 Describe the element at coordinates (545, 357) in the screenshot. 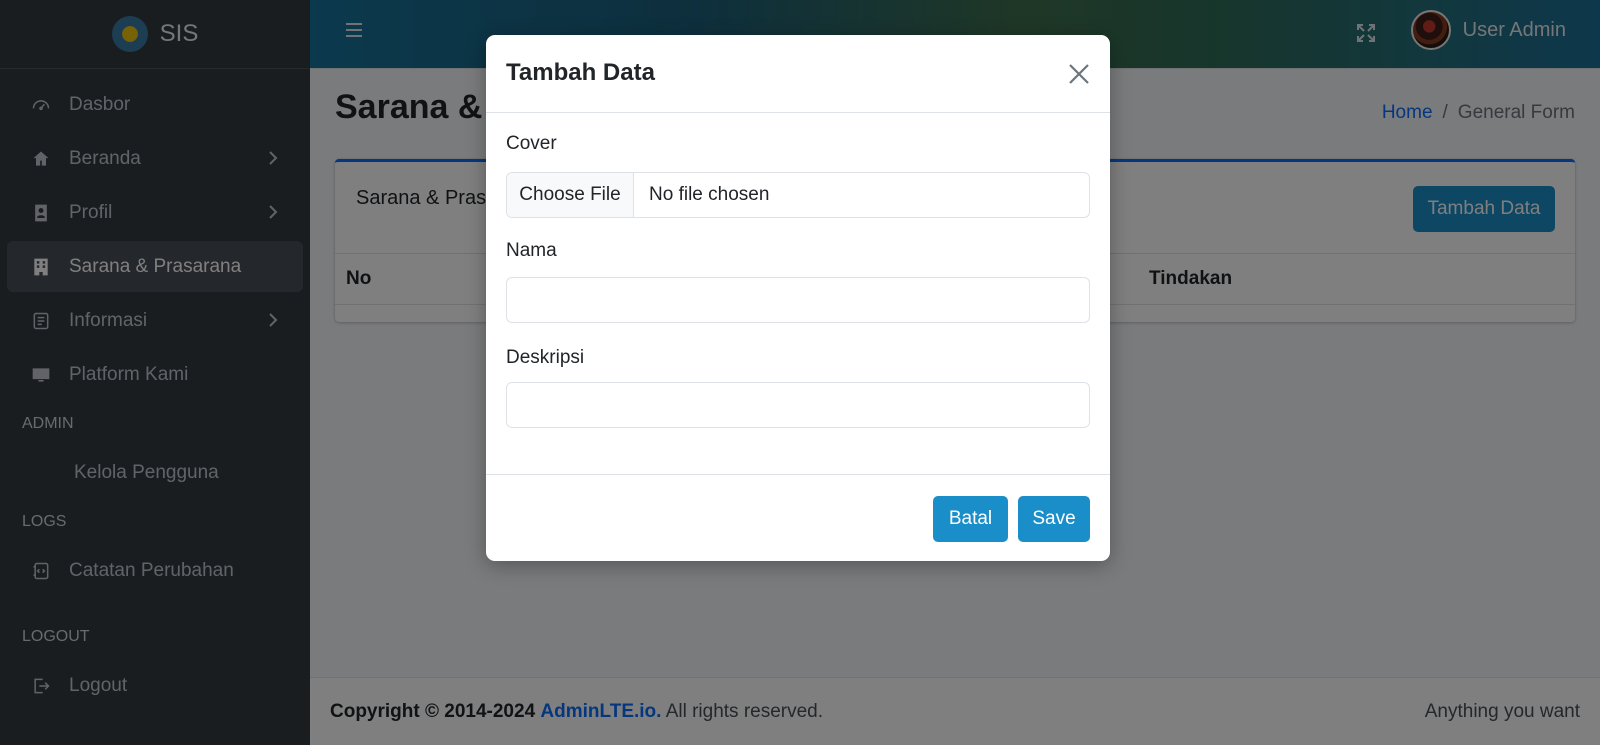

I see `deskripsi-label: Deskripsi` at that location.